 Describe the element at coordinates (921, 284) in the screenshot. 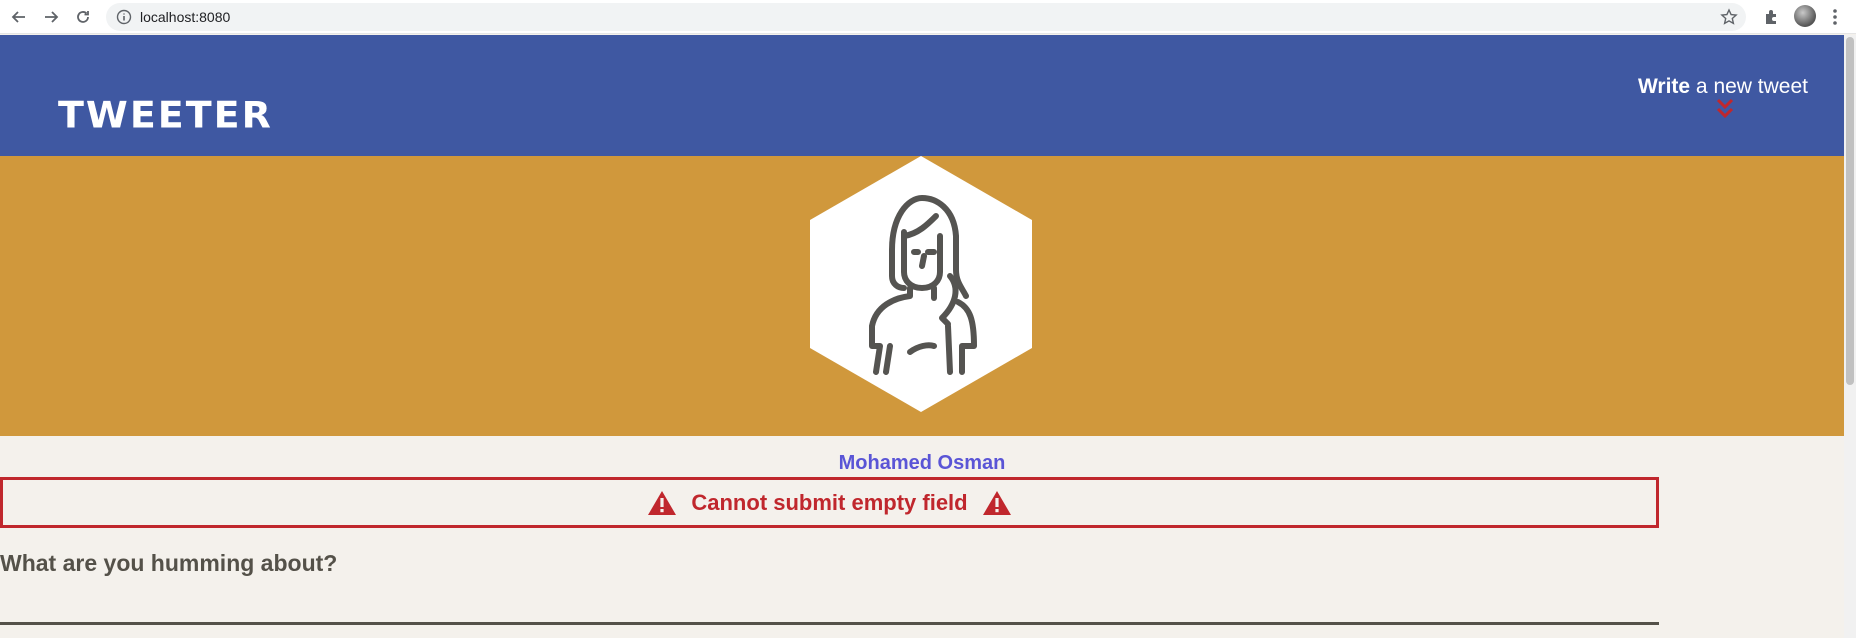

I see `profile-avatar-hexagon` at that location.